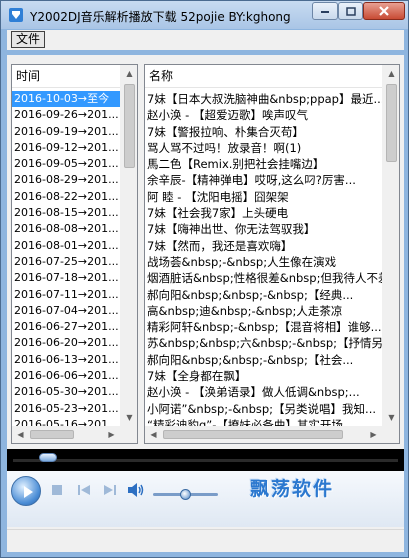  I want to click on close-button, so click(384, 11).